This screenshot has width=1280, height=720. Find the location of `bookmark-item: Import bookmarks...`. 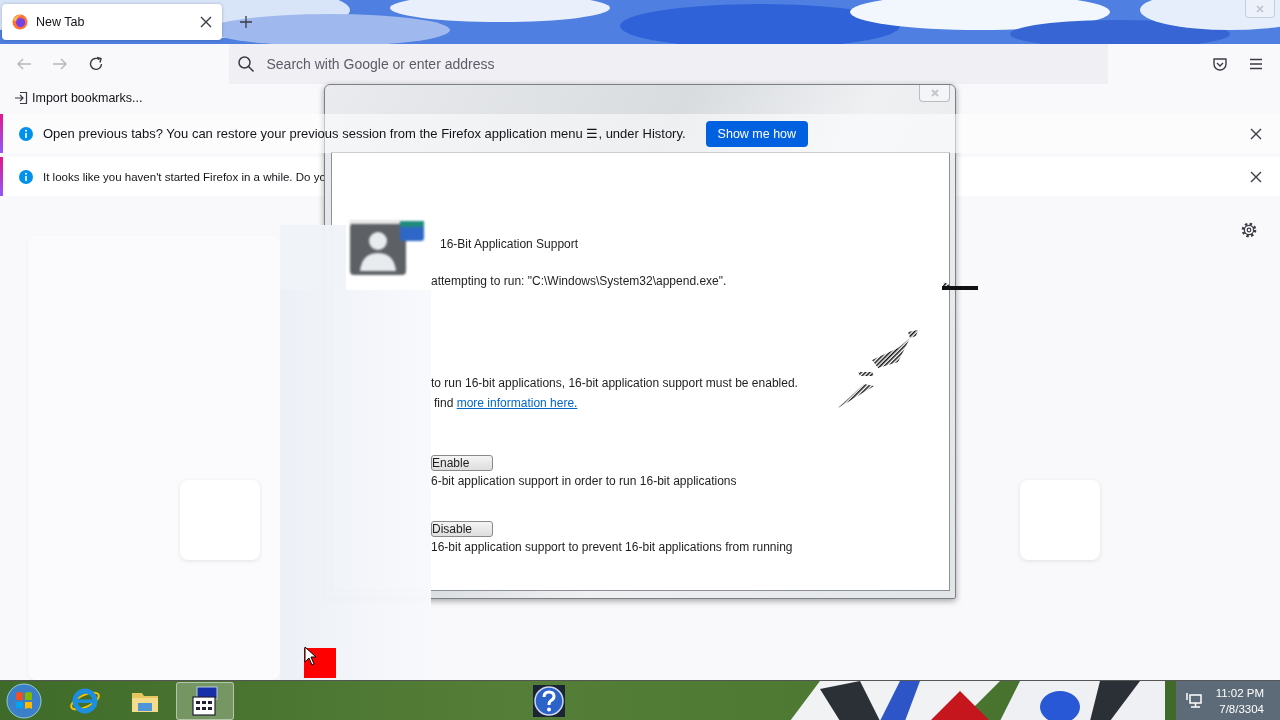

bookmark-item: Import bookmarks... is located at coordinates (78, 98).